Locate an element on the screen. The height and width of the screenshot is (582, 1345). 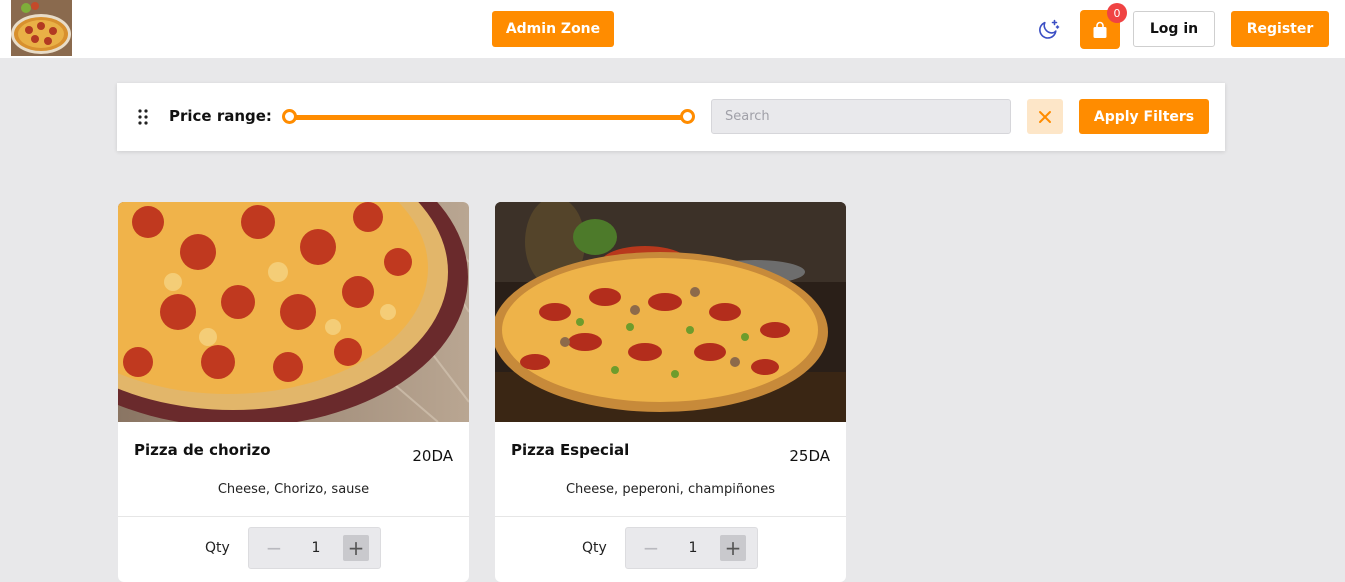
apply-filters-button: Apply Filters is located at coordinates (1144, 116).